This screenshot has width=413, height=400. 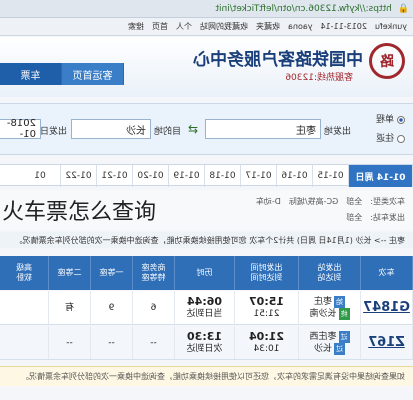 I want to click on col-stations: 出发站 到达站, so click(x=330, y=273).